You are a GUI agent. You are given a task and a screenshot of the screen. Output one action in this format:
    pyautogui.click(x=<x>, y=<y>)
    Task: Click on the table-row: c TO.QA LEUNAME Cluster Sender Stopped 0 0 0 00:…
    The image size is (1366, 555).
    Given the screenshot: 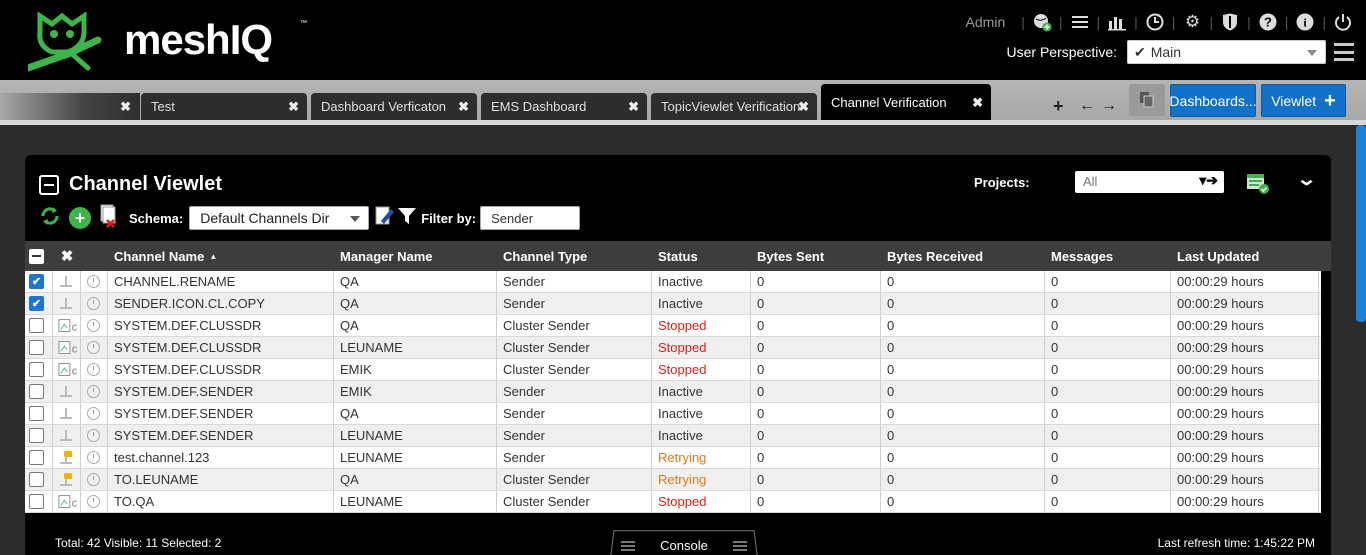 What is the action you would take?
    pyautogui.click(x=673, y=502)
    